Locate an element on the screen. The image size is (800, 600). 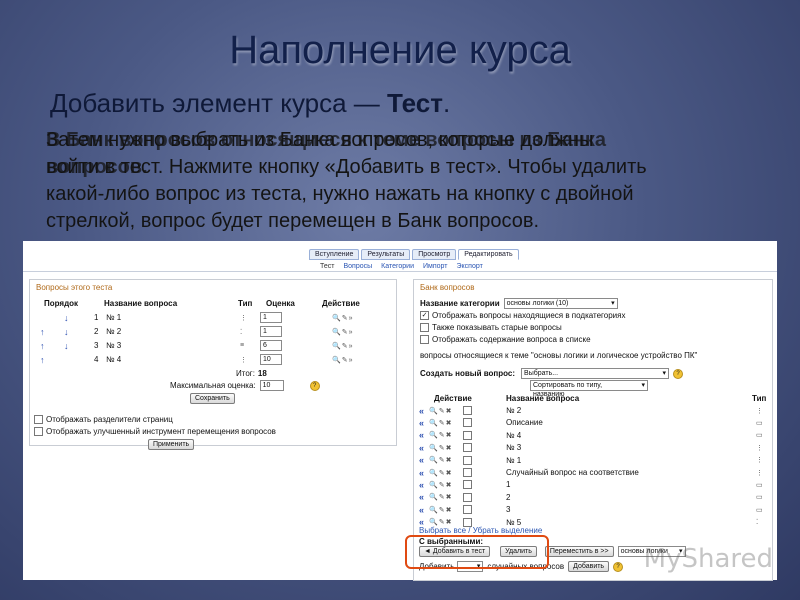
page-breaks-checkbox is located at coordinates (38, 419).